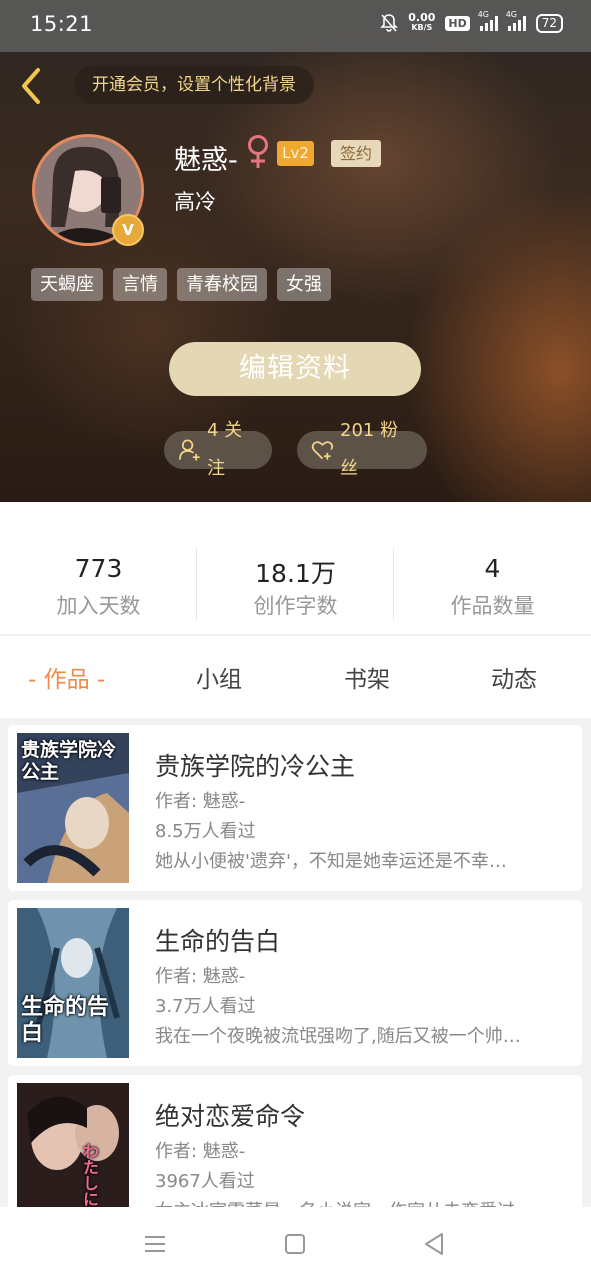 The width and height of the screenshot is (591, 1280). I want to click on network-speed: 0.00 KB/S, so click(422, 21).